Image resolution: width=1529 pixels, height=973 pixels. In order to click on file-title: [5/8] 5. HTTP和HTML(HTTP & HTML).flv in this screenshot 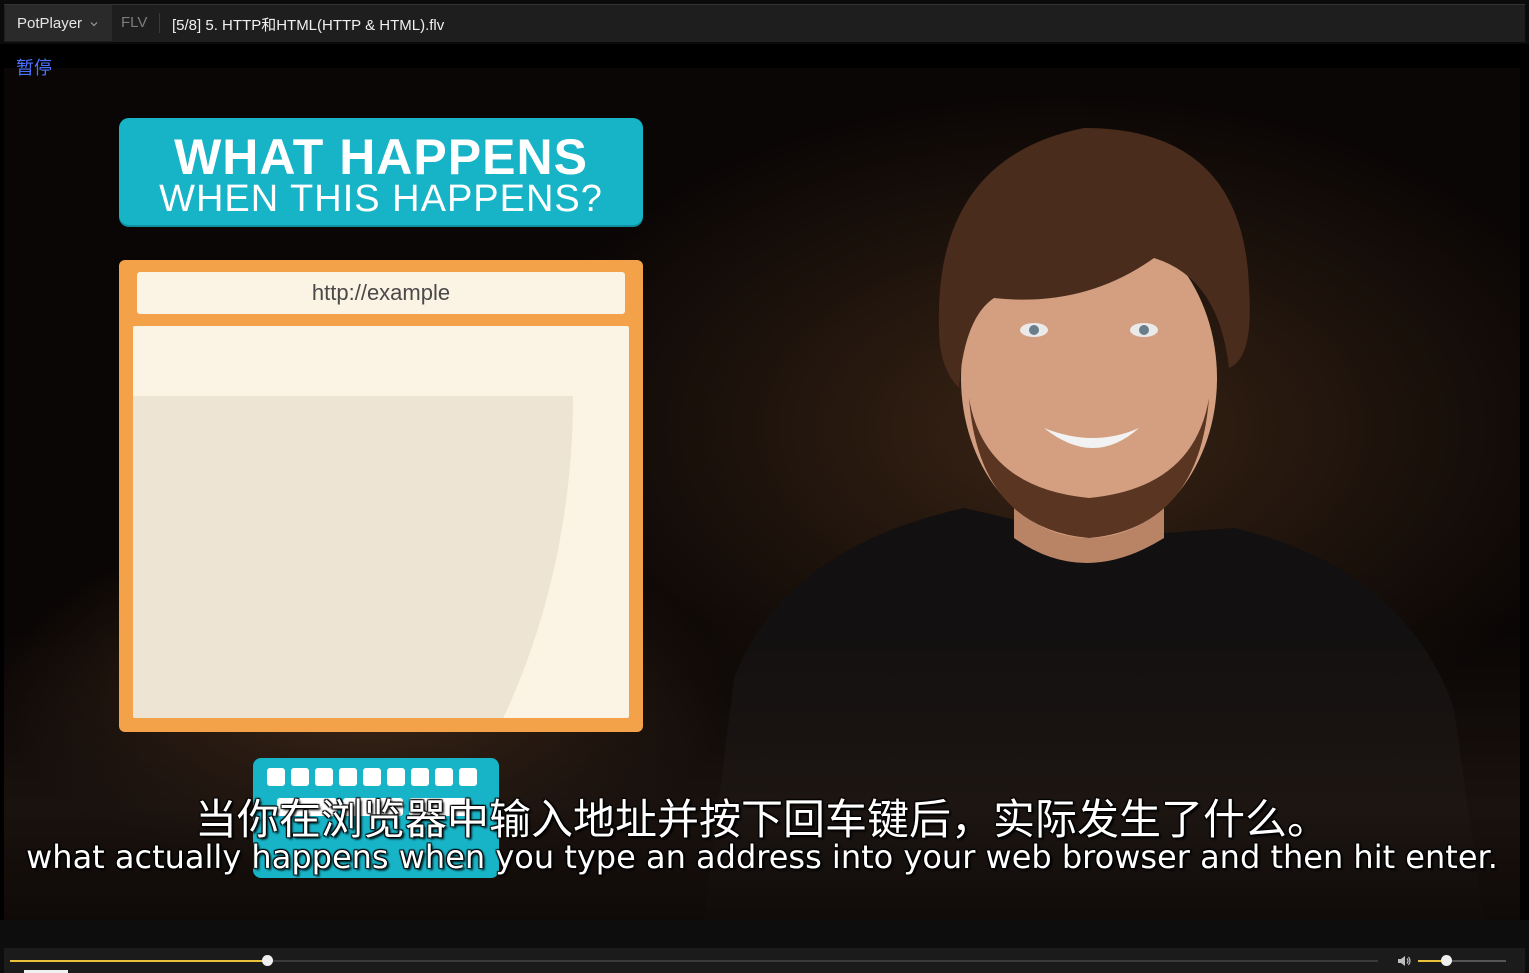, I will do `click(308, 25)`.